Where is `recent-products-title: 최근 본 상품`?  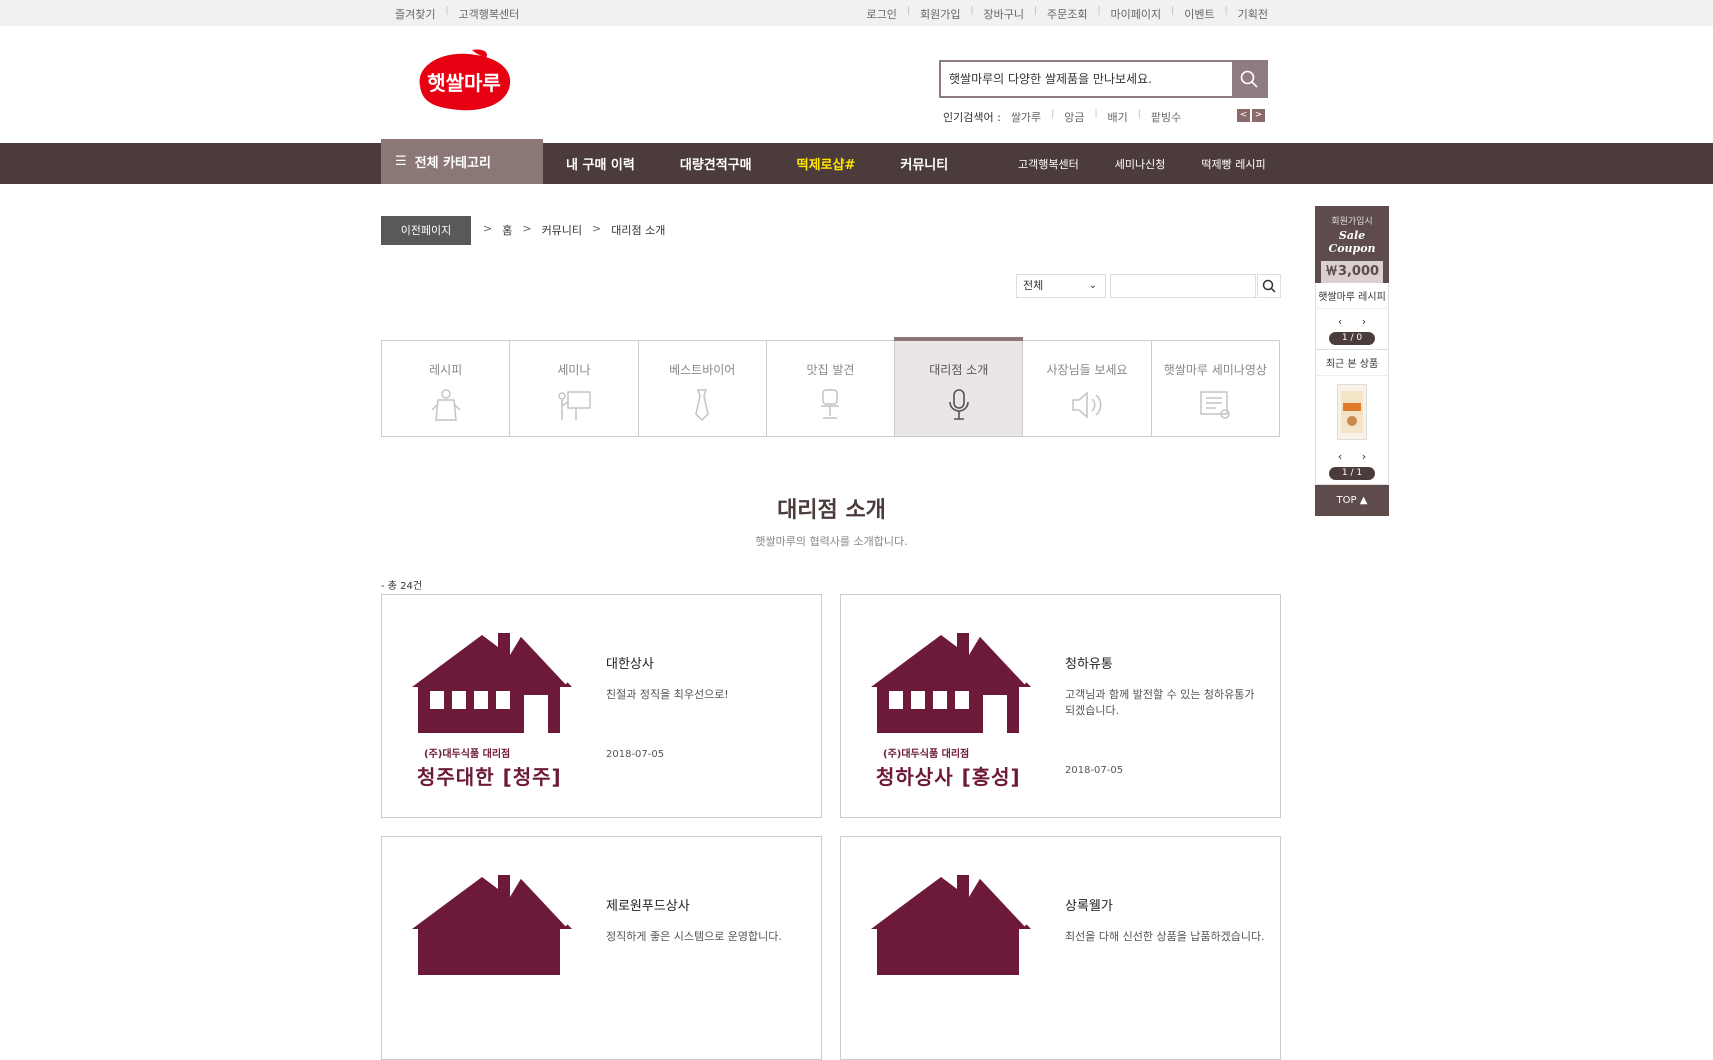
recent-products-title: 최근 본 상품 is located at coordinates (1352, 363).